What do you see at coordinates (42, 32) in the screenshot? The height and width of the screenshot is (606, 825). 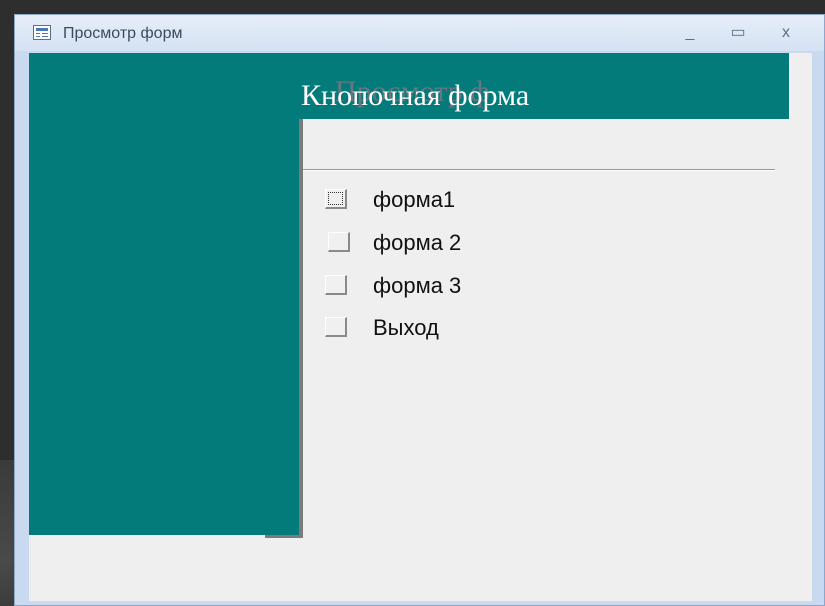 I see `form-icon` at bounding box center [42, 32].